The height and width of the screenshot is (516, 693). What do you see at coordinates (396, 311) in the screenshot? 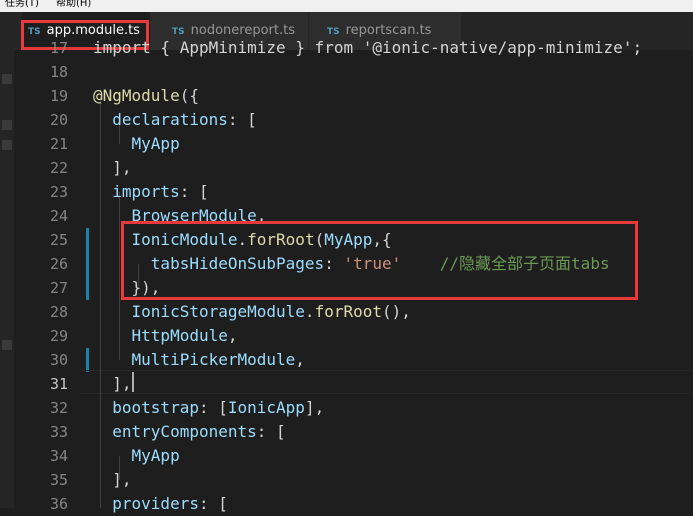
I see `code-token: (),` at bounding box center [396, 311].